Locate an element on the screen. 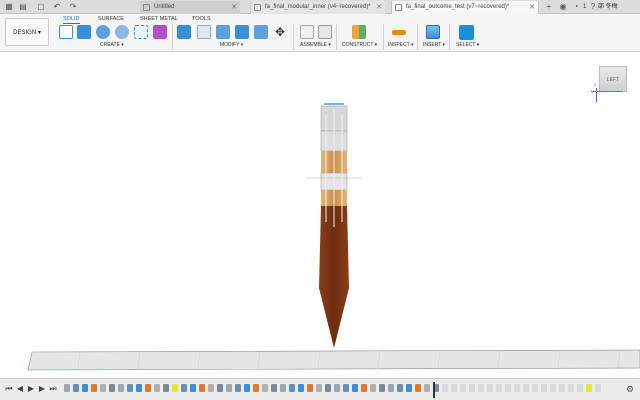 The width and height of the screenshot is (640, 400). construct-menu: CONSTRUCT ▾ is located at coordinates (359, 45).